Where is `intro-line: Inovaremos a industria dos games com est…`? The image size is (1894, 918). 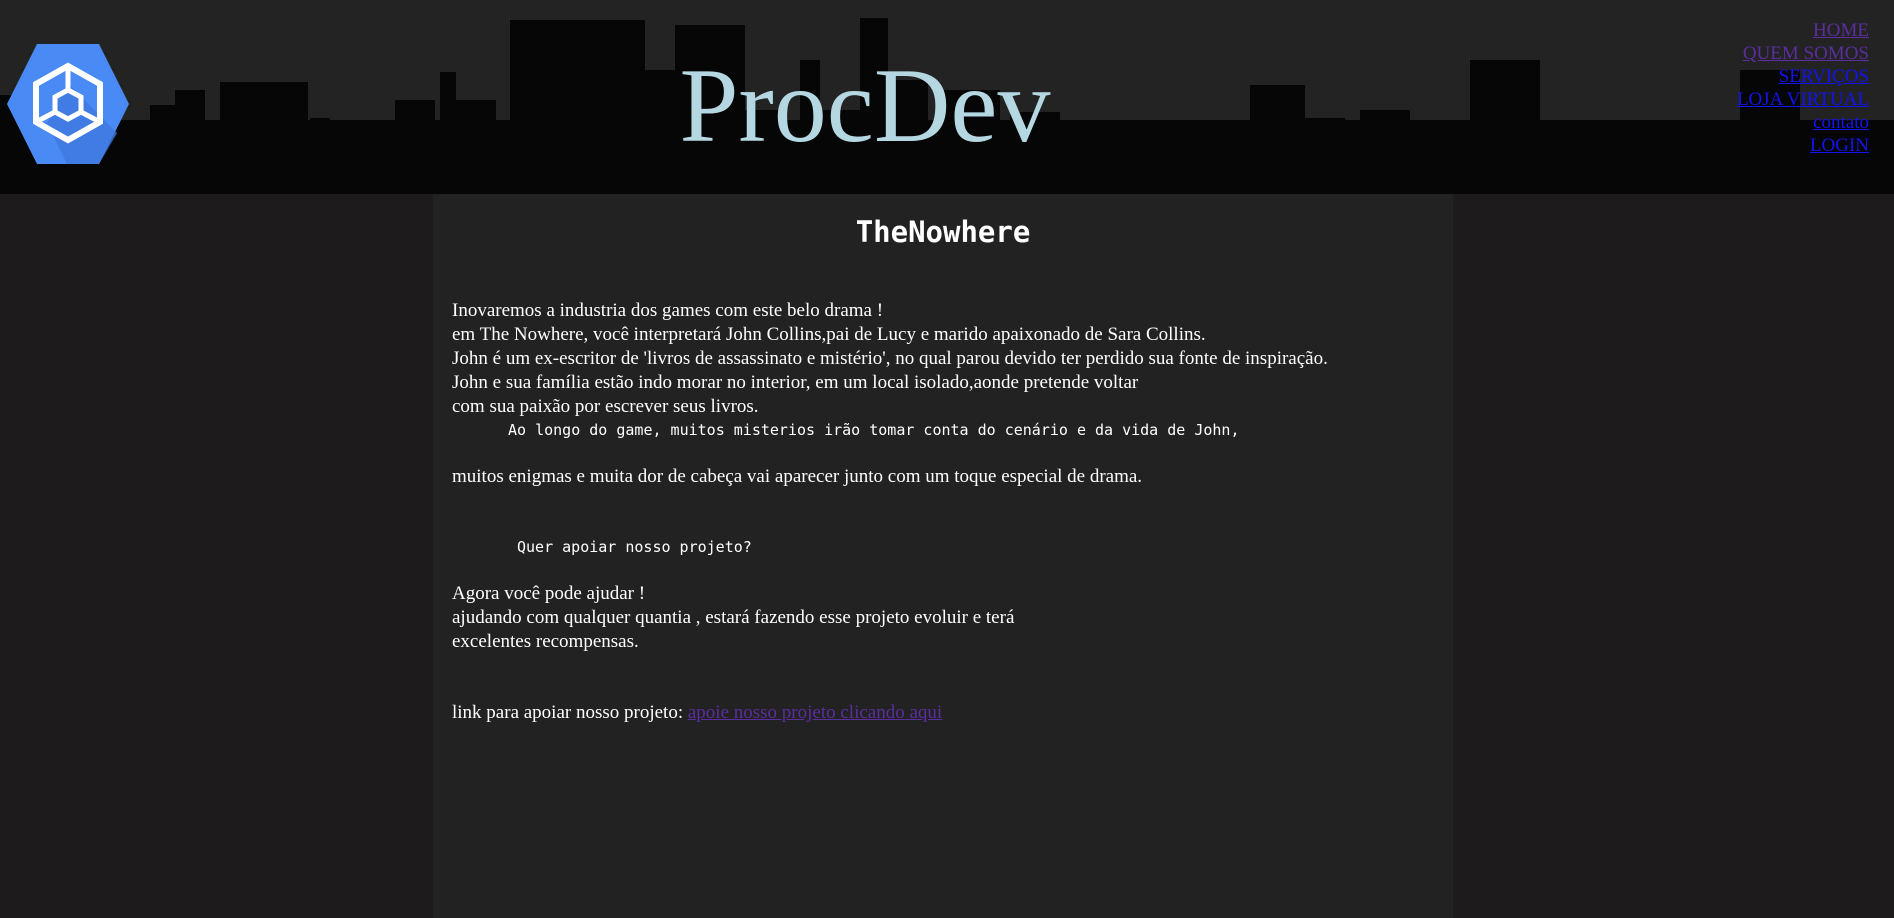
intro-line: Inovaremos a industria dos games com est… is located at coordinates (668, 310).